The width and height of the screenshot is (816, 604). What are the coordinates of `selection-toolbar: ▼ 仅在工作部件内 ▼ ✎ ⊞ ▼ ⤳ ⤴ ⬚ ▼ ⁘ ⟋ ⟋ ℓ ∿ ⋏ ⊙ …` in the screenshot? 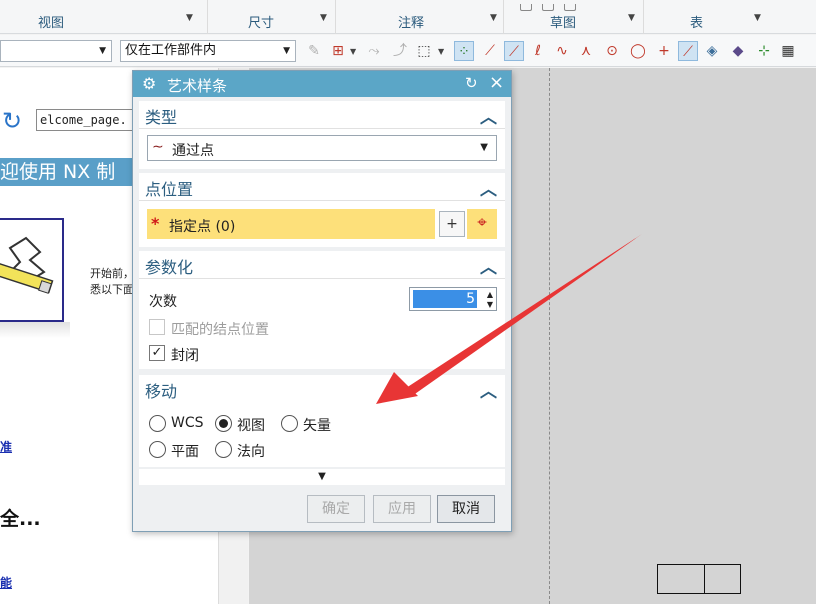 It's located at (408, 51).